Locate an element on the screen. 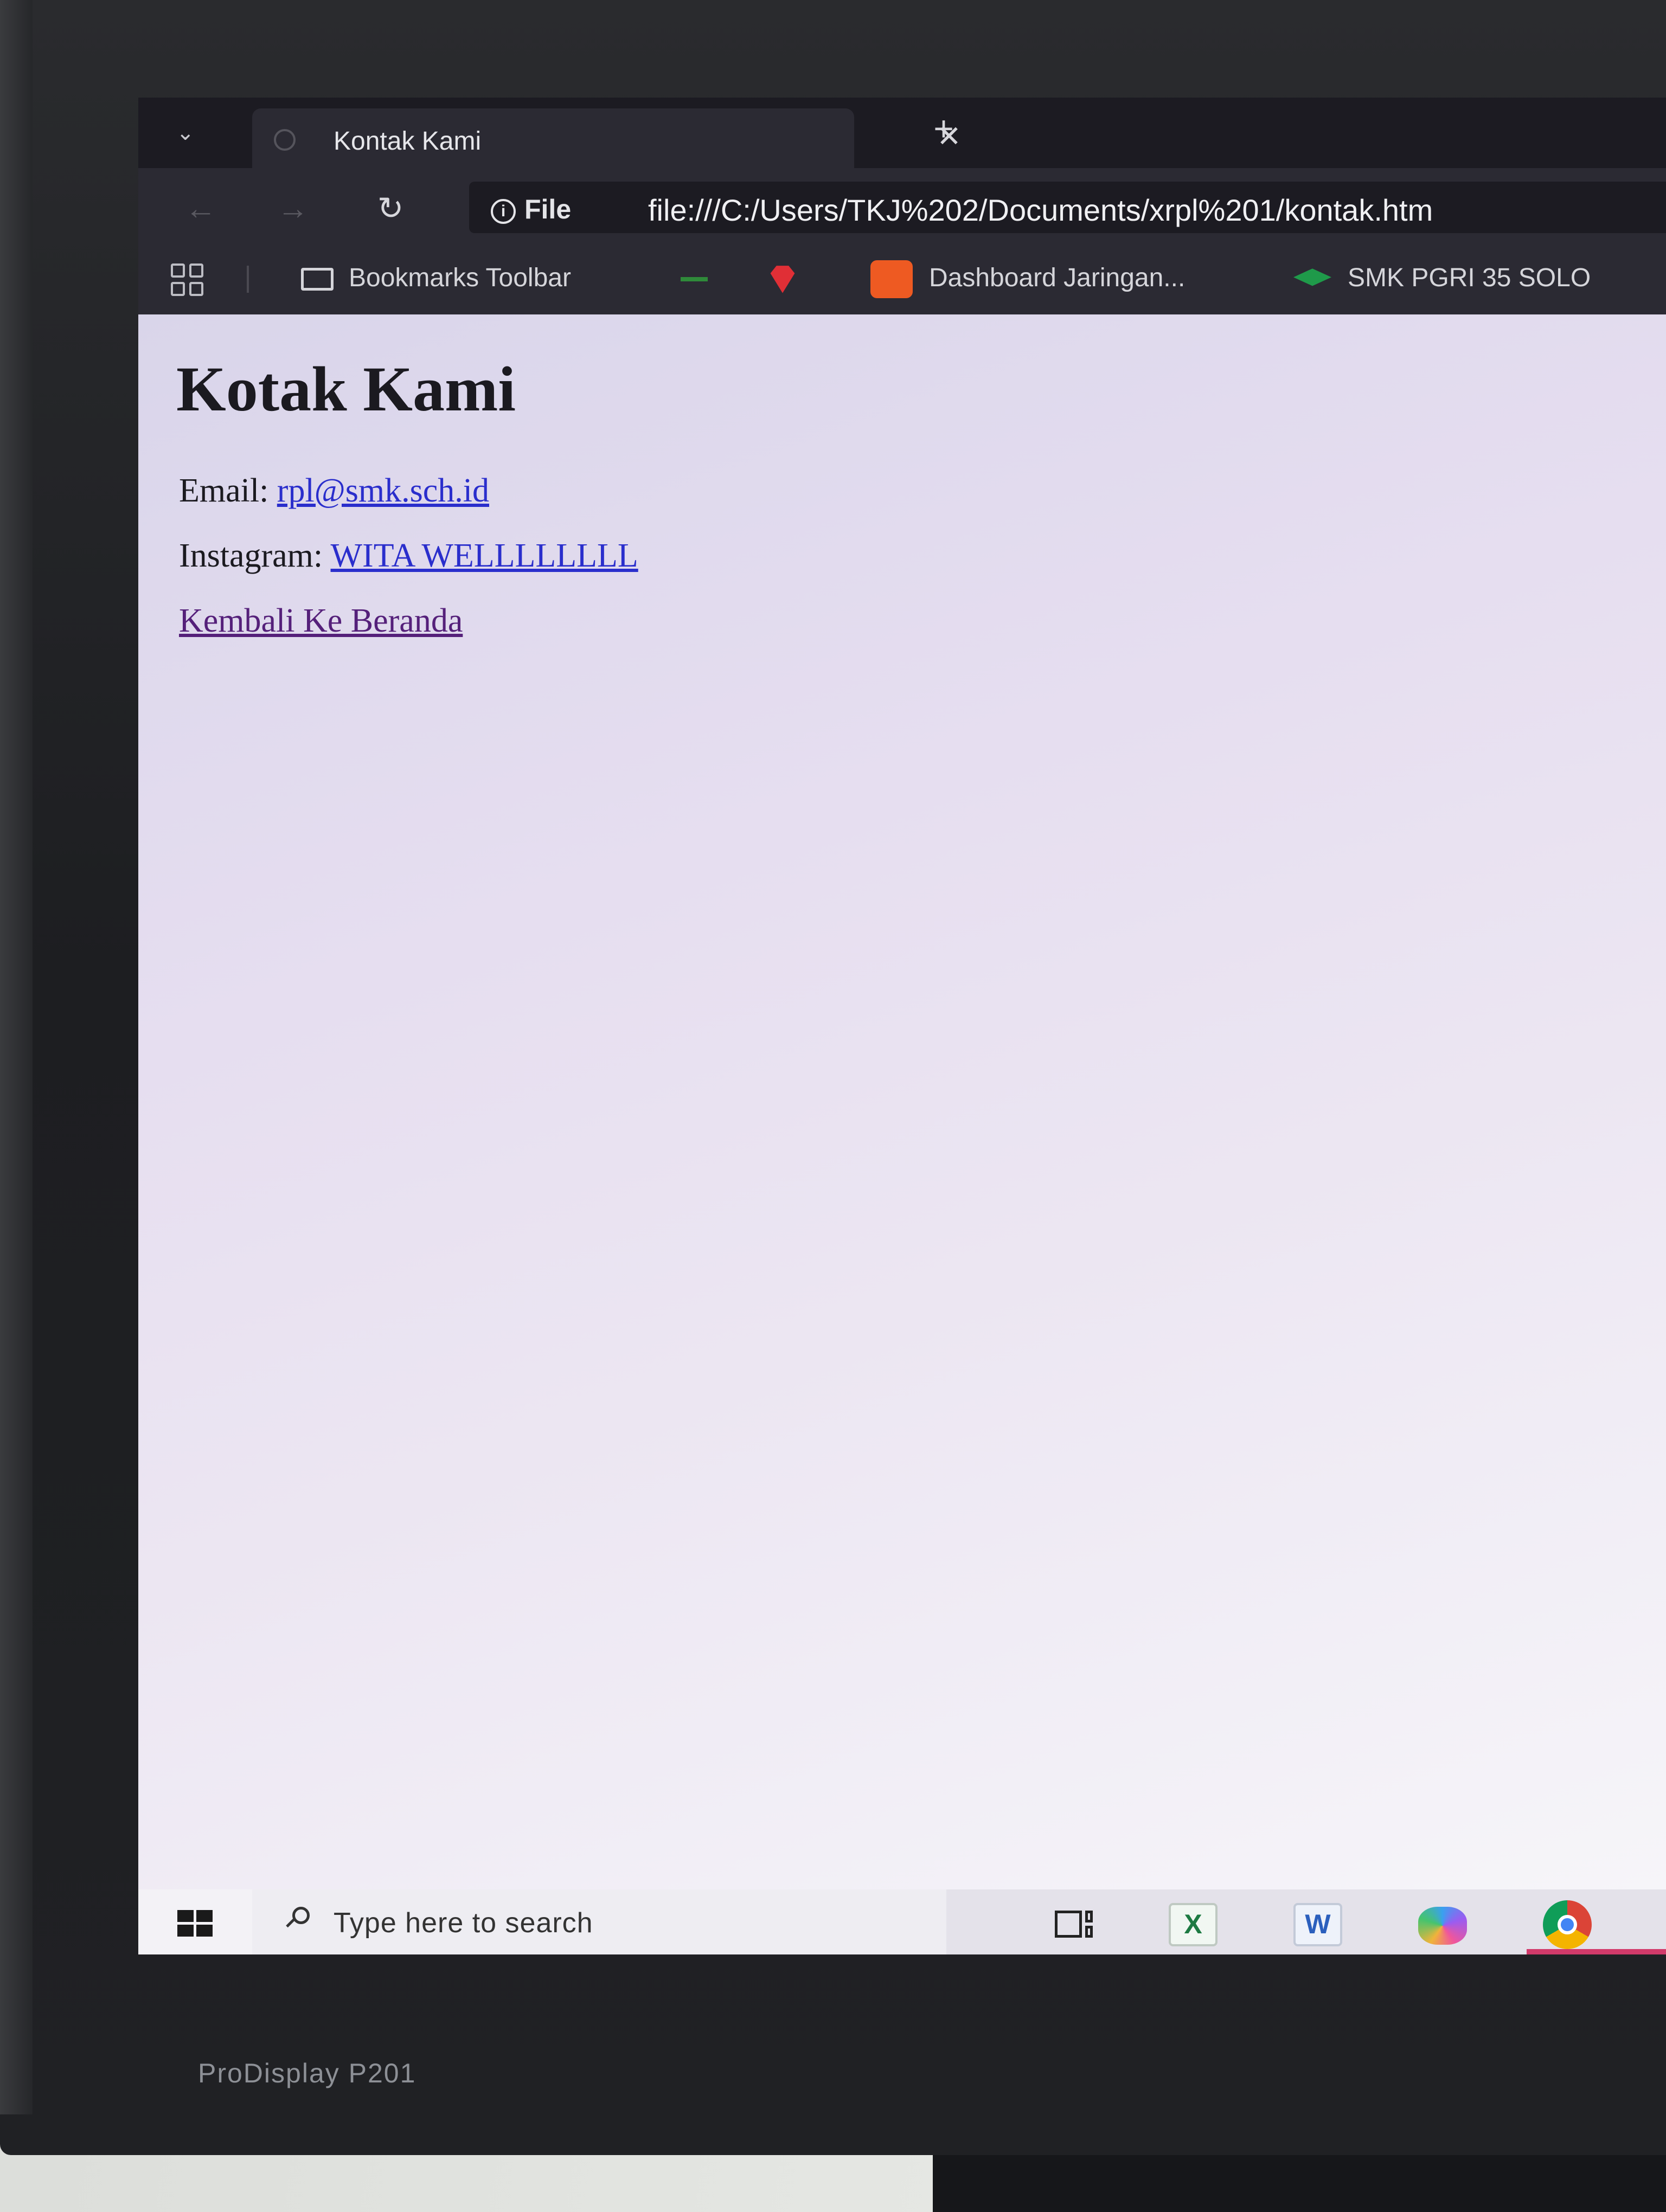 The width and height of the screenshot is (1666, 2212). page-title: Kotak Kami is located at coordinates (346, 389).